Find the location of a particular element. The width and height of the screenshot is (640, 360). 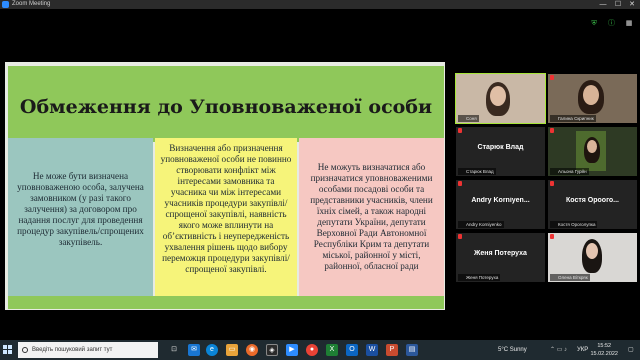

participant-label: Олена Віткряк is located at coordinates (570, 277).